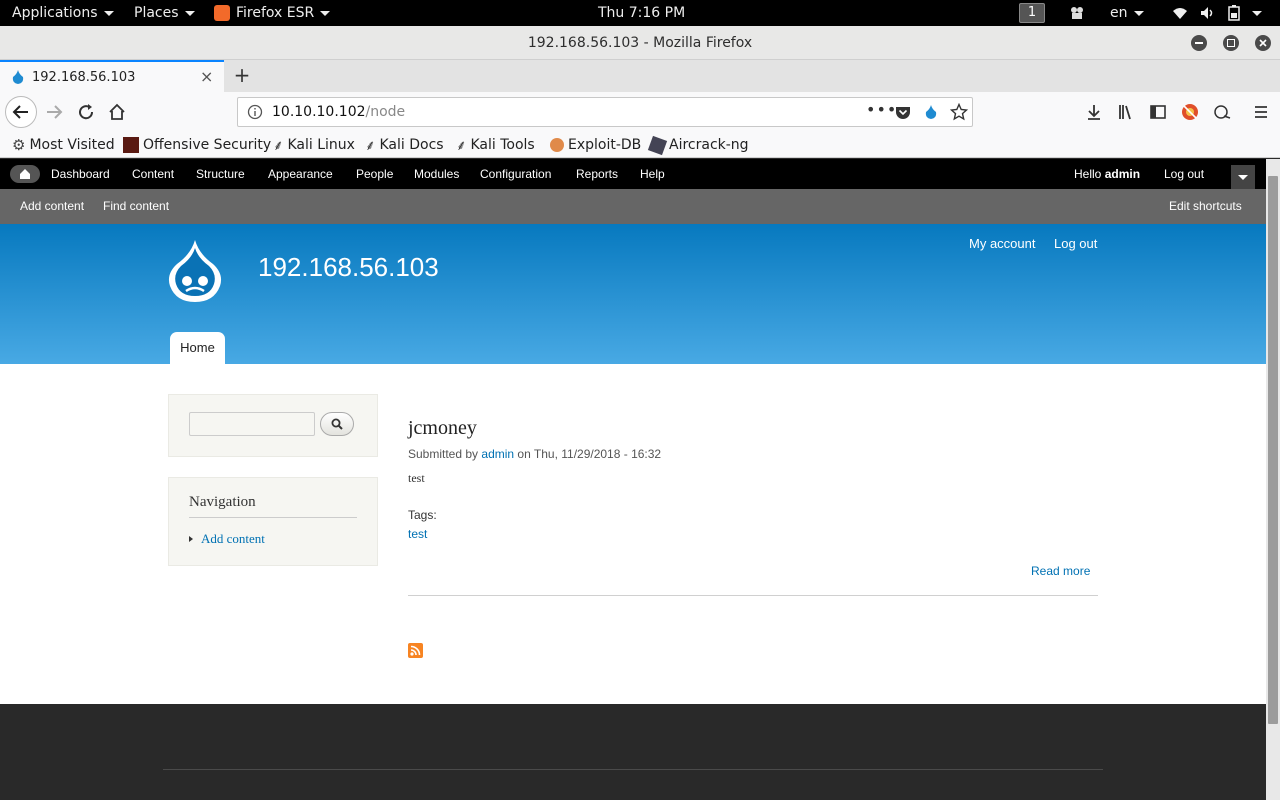 The image size is (1280, 800). I want to click on footer-divider, so click(633, 769).